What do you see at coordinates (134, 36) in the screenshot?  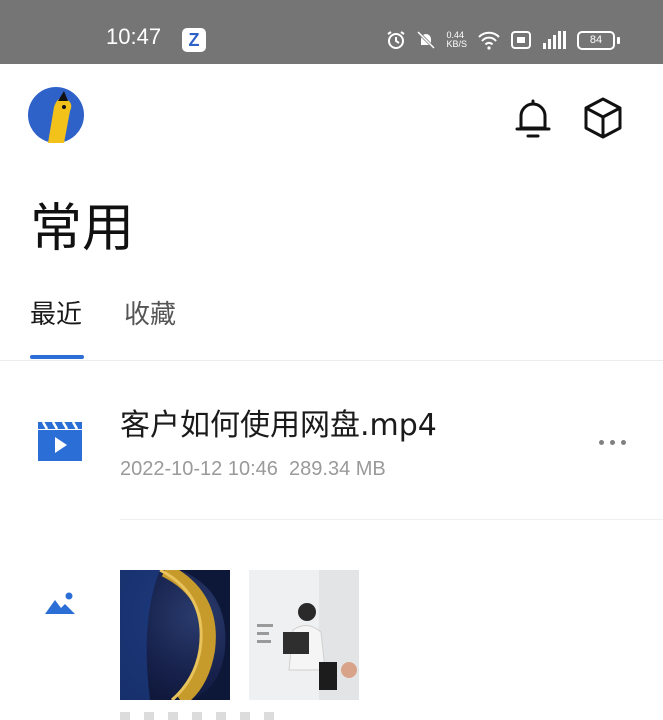 I see `status-time: 10:47` at bounding box center [134, 36].